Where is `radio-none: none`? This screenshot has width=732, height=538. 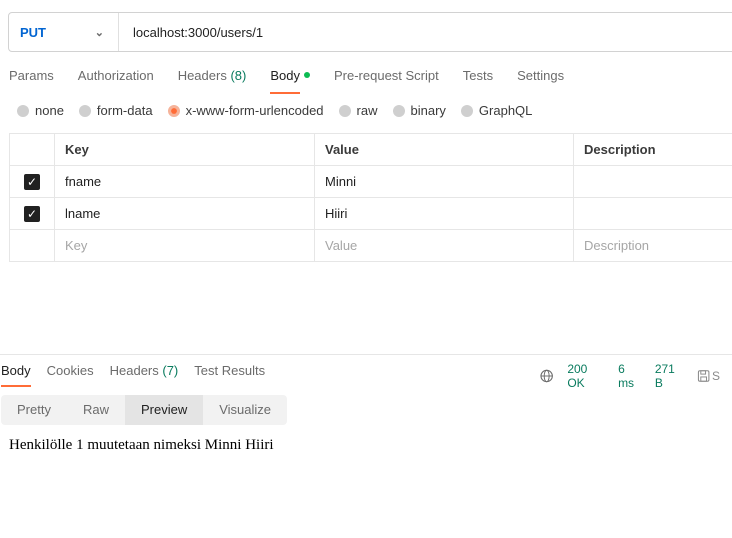 radio-none: none is located at coordinates (40, 110).